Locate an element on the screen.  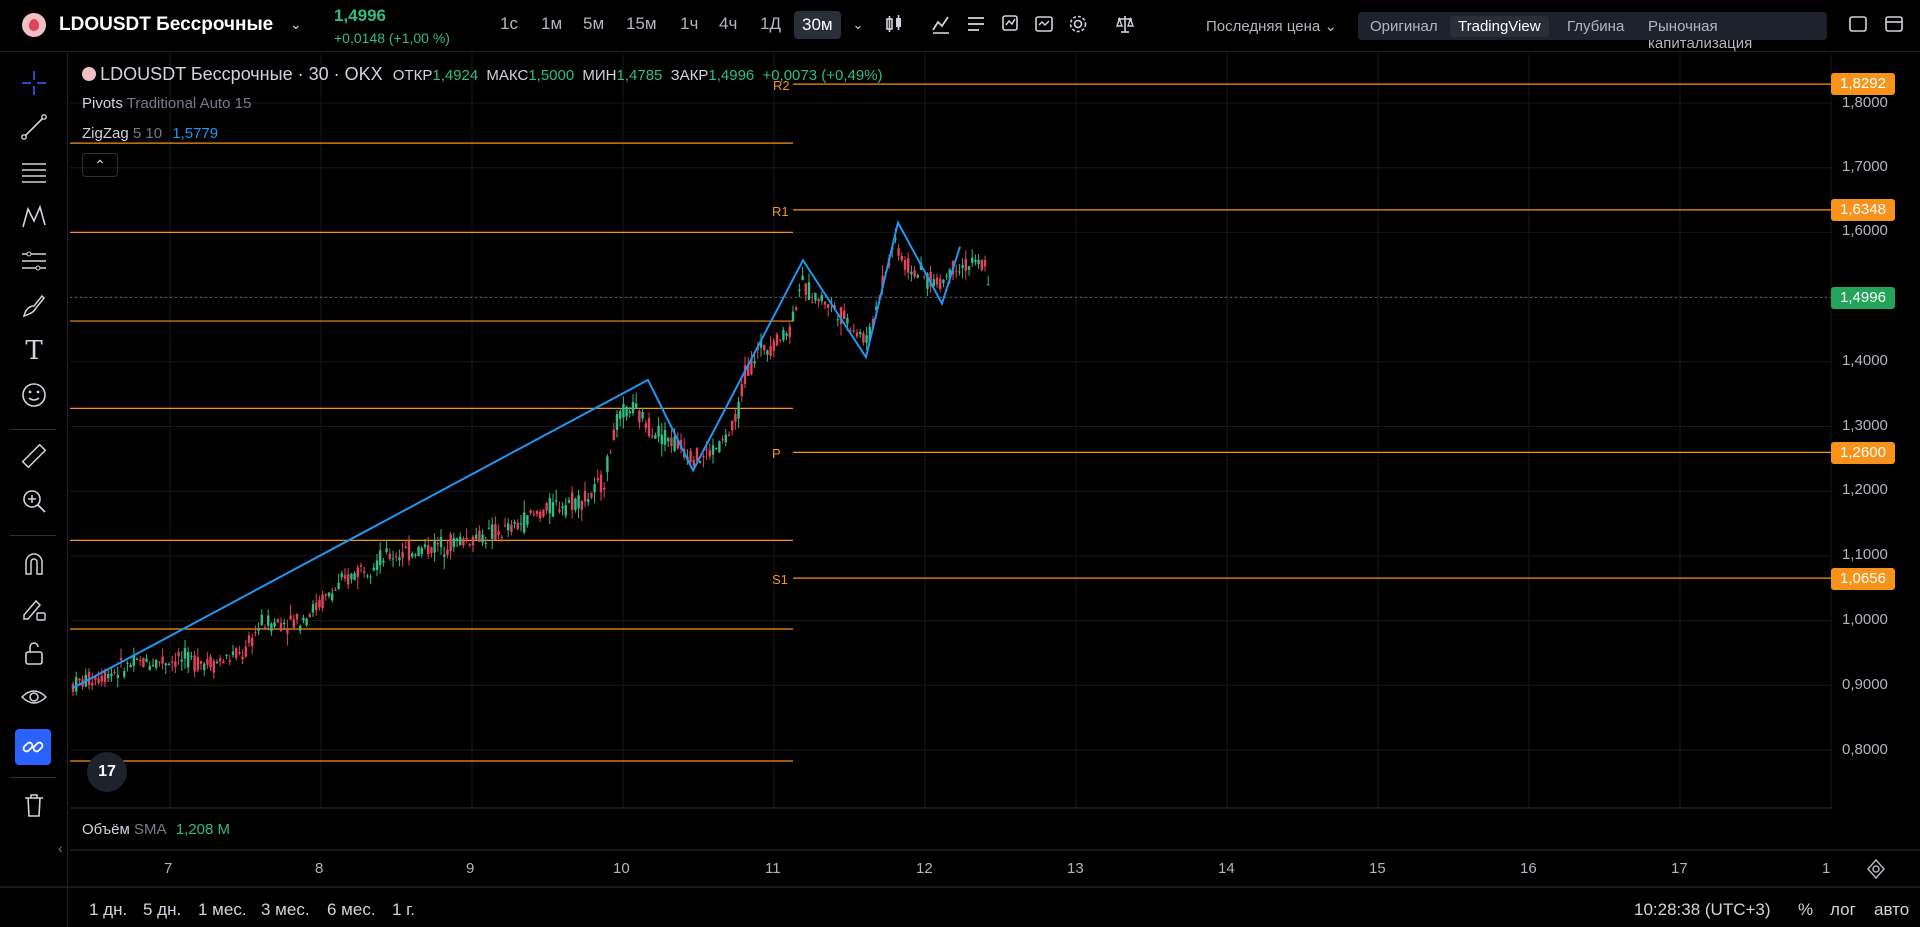
range-1y: 1 г. is located at coordinates (403, 910).